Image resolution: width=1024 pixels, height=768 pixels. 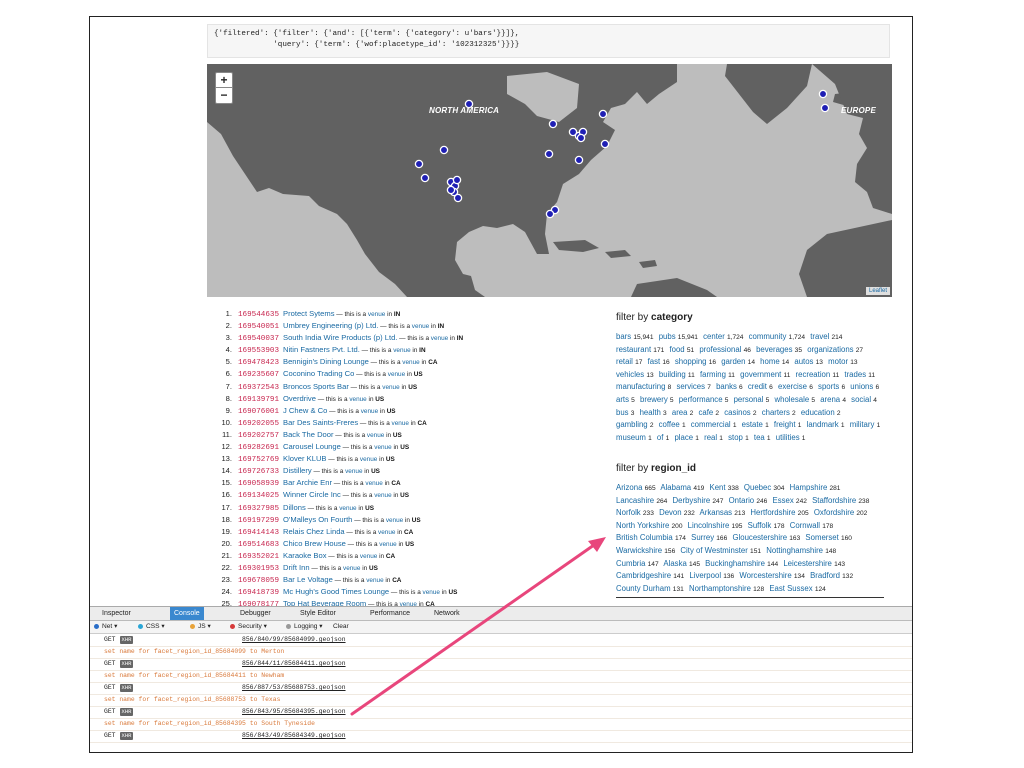 I want to click on facet-label: Northamptonshire, so click(x=720, y=588).